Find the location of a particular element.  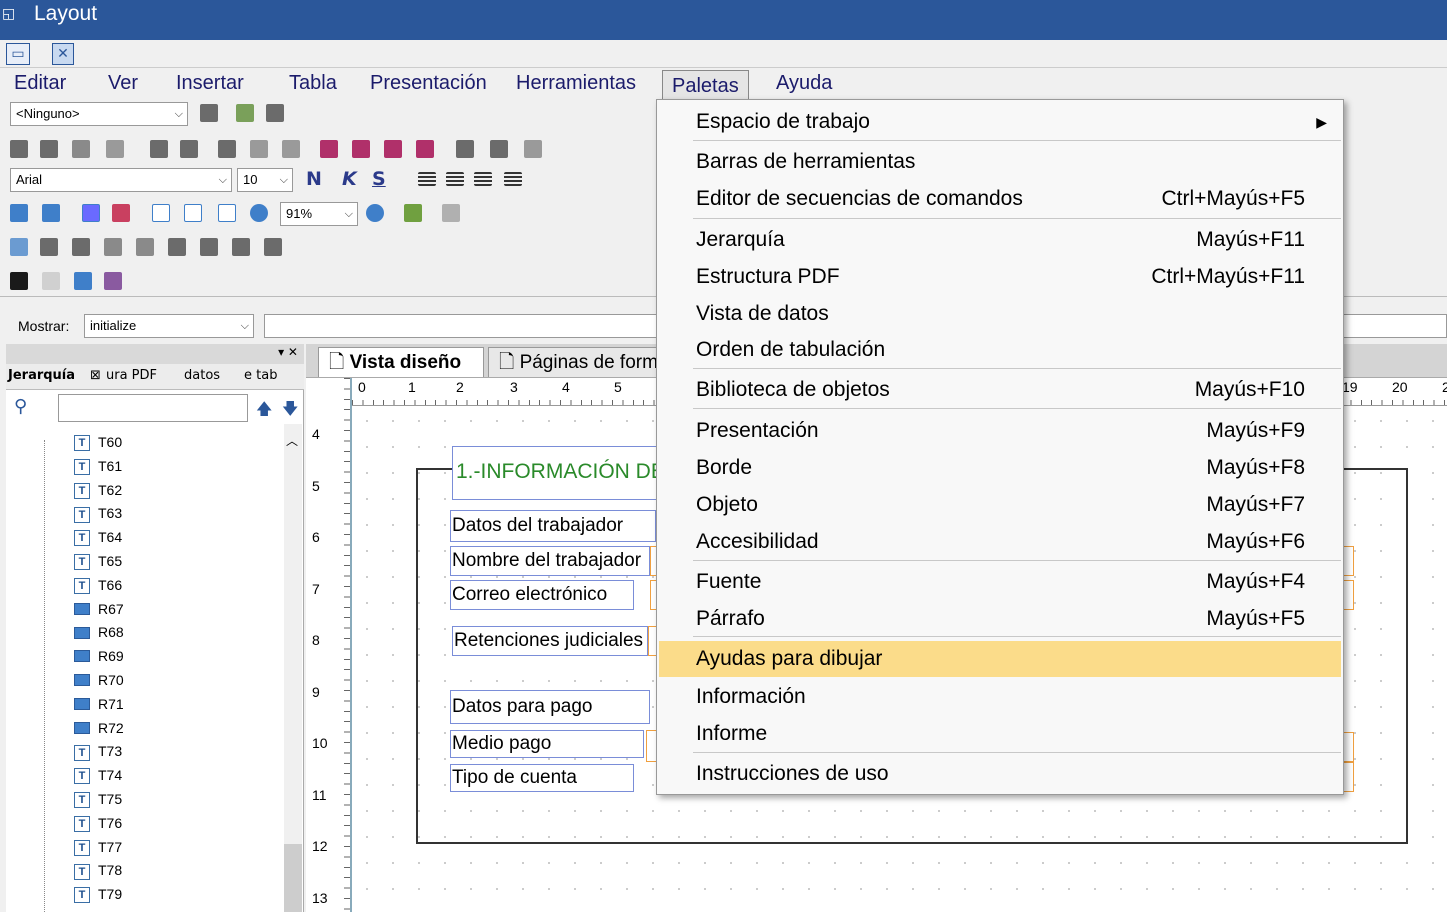

menu-item-vista-de-datos: Vista de datos is located at coordinates (1000, 314).